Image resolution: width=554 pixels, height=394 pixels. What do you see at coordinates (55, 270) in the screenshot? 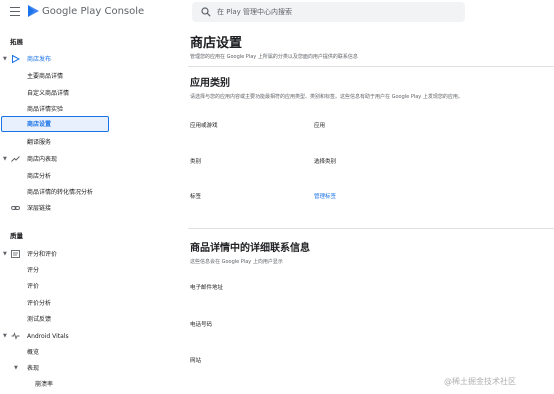
I see `sidebar-item-ratings: 评分` at bounding box center [55, 270].